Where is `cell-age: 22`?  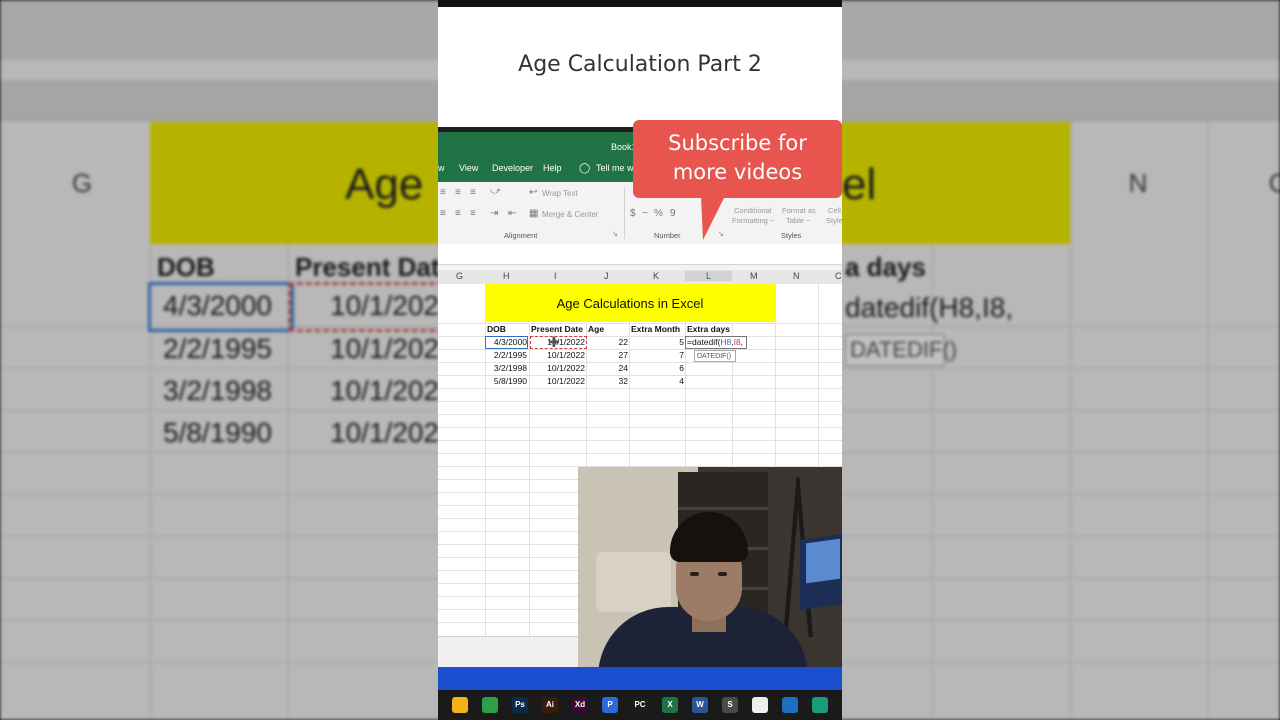
cell-age: 22 is located at coordinates (608, 342).